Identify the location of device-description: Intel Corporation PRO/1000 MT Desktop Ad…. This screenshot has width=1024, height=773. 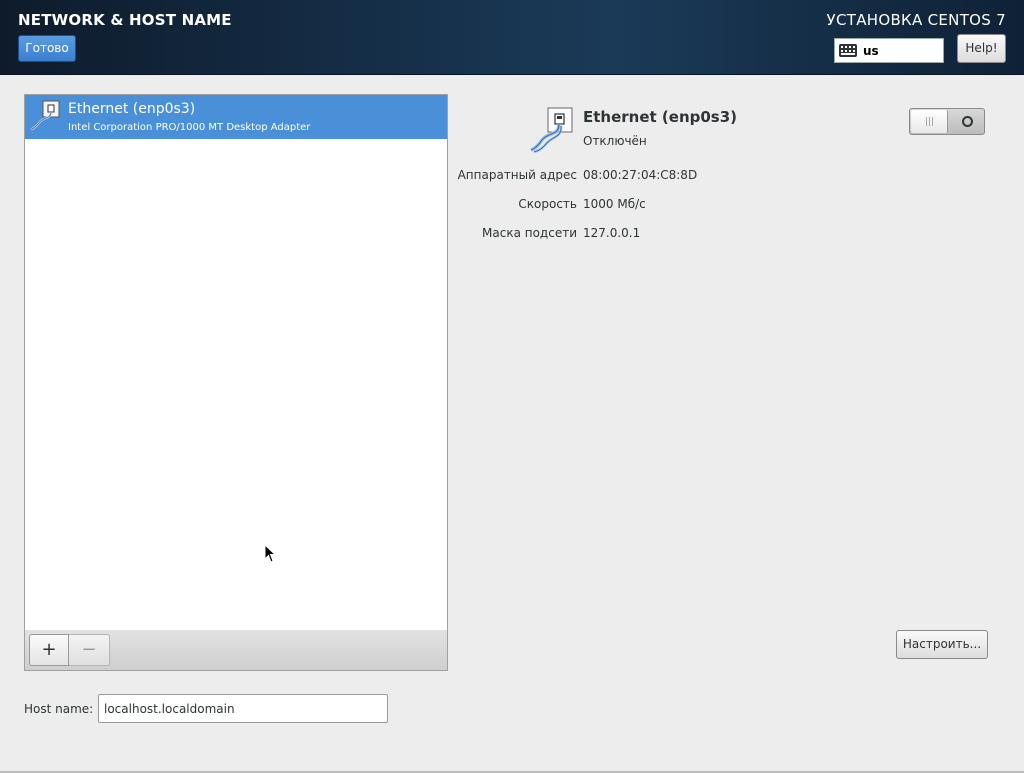
(189, 127).